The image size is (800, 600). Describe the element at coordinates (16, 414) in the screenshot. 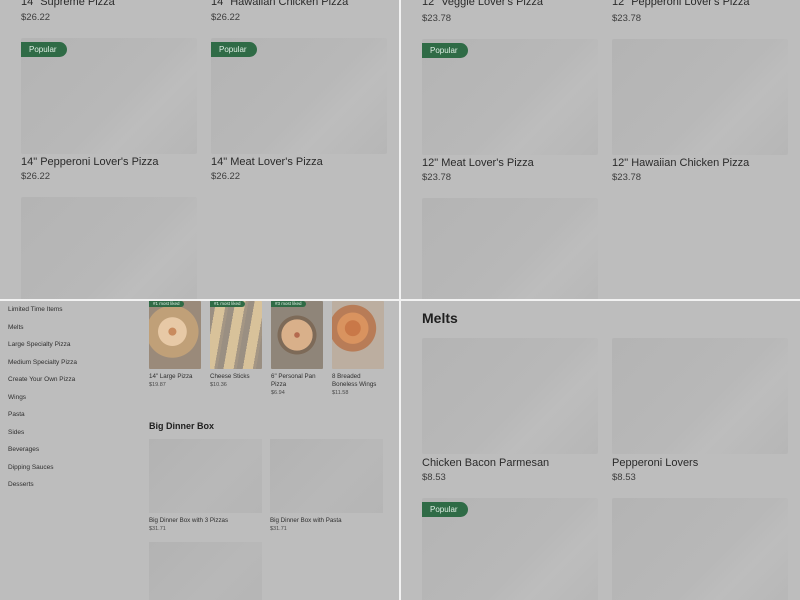

I see `sidebar-item-pasta: Pasta` at that location.